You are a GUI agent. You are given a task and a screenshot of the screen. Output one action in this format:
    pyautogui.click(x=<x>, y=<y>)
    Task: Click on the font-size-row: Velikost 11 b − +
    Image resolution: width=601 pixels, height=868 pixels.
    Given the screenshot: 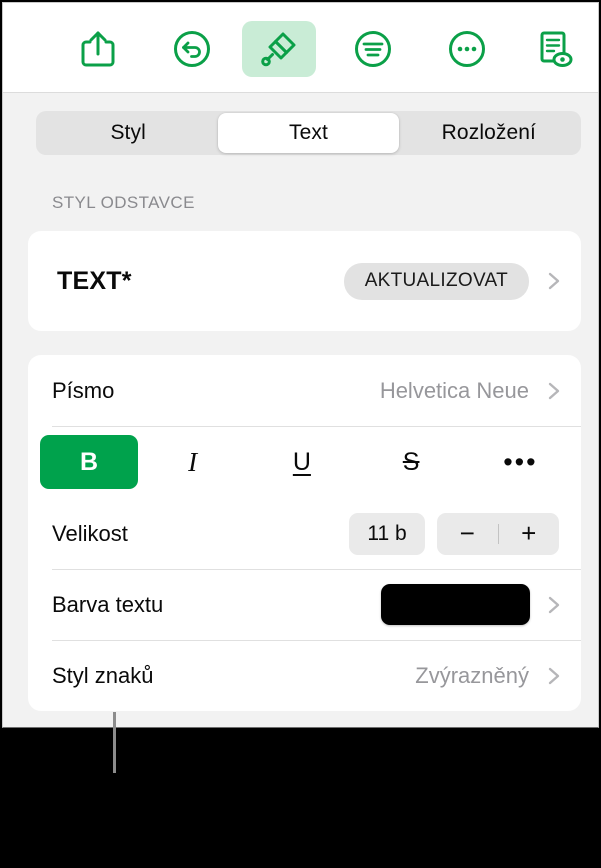 What is the action you would take?
    pyautogui.click(x=304, y=533)
    